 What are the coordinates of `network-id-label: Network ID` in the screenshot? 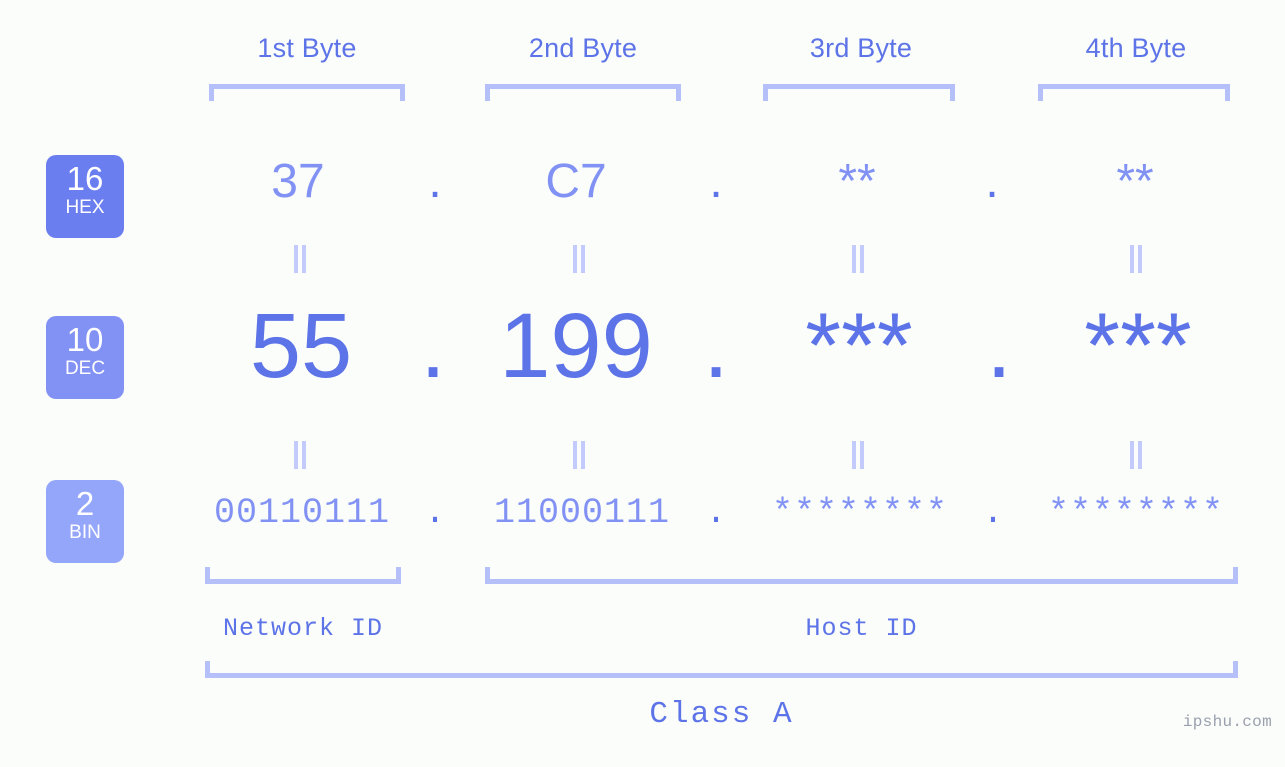 It's located at (303, 628).